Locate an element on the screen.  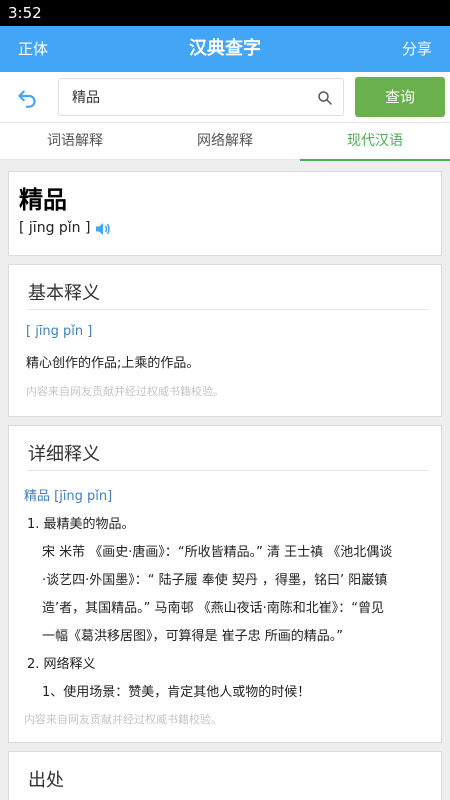
detail-source-note: 内容来自网友贡献并经过权威书籍校验。 is located at coordinates (123, 719).